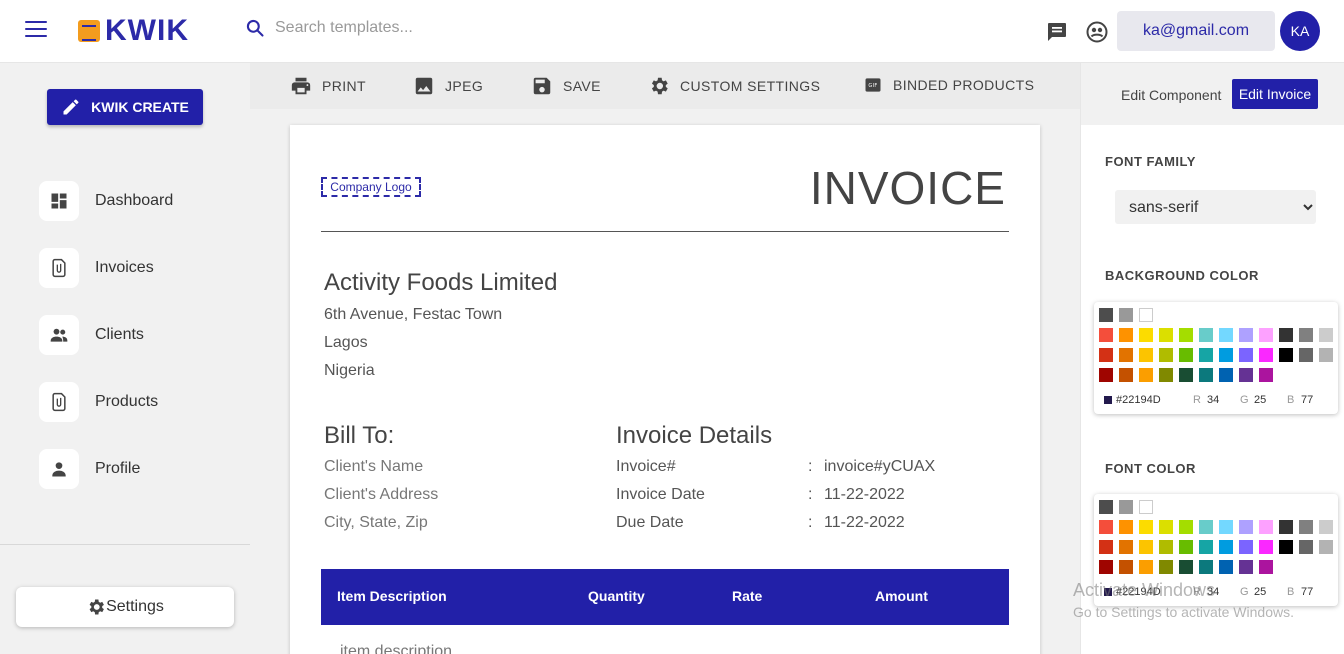 The height and width of the screenshot is (654, 1344). What do you see at coordinates (864, 523) in the screenshot?
I see `due-date-value: 11-22-2022` at bounding box center [864, 523].